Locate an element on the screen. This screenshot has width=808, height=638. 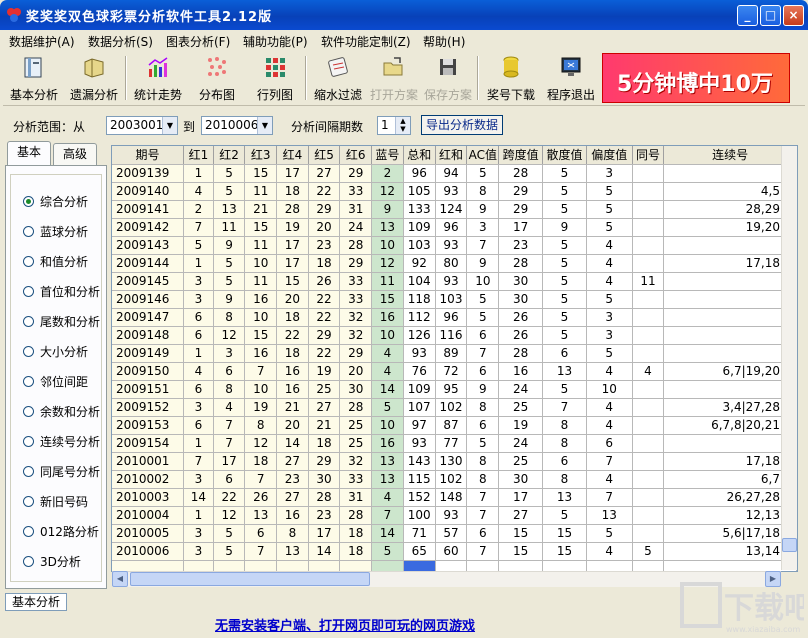
web-game-link: 无需安装客户端、打开网页即可玩的网页游戏 is located at coordinates (345, 624).